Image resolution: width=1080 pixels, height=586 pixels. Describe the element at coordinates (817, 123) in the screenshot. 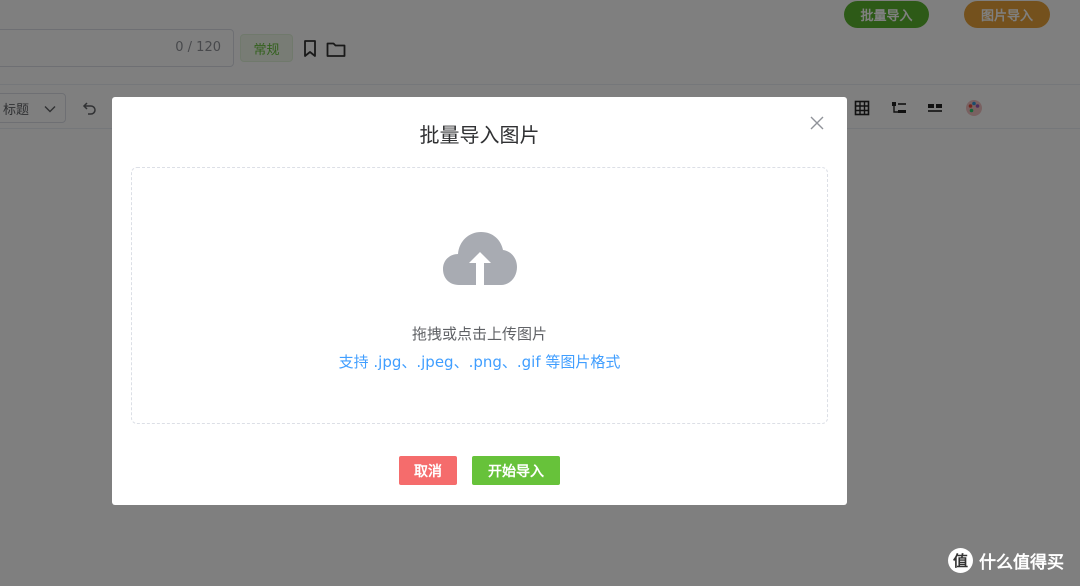

I see `close-icon` at that location.